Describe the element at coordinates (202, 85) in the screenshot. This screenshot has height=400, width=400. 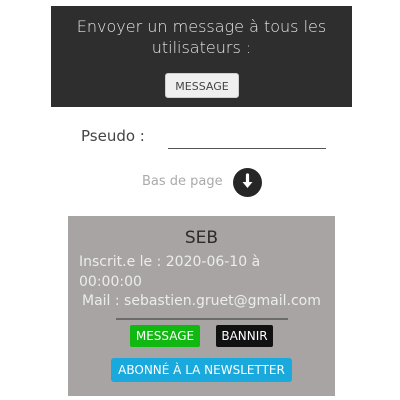
I see `broadcast-message-button: MESSAGE` at that location.